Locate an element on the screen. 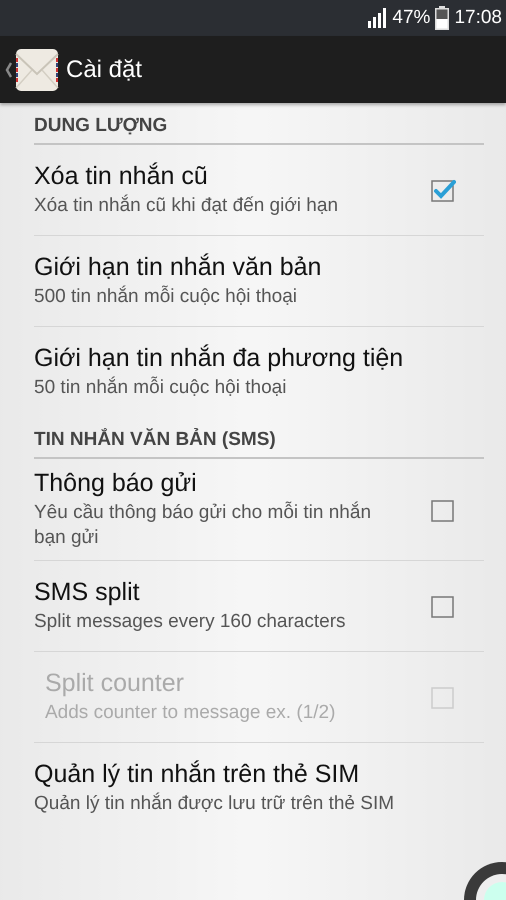  settings-item: Giới hạn tin nhắn đa phương tiện 50 tin nhắn mỗi cuộc hội thoại is located at coordinates (259, 371).